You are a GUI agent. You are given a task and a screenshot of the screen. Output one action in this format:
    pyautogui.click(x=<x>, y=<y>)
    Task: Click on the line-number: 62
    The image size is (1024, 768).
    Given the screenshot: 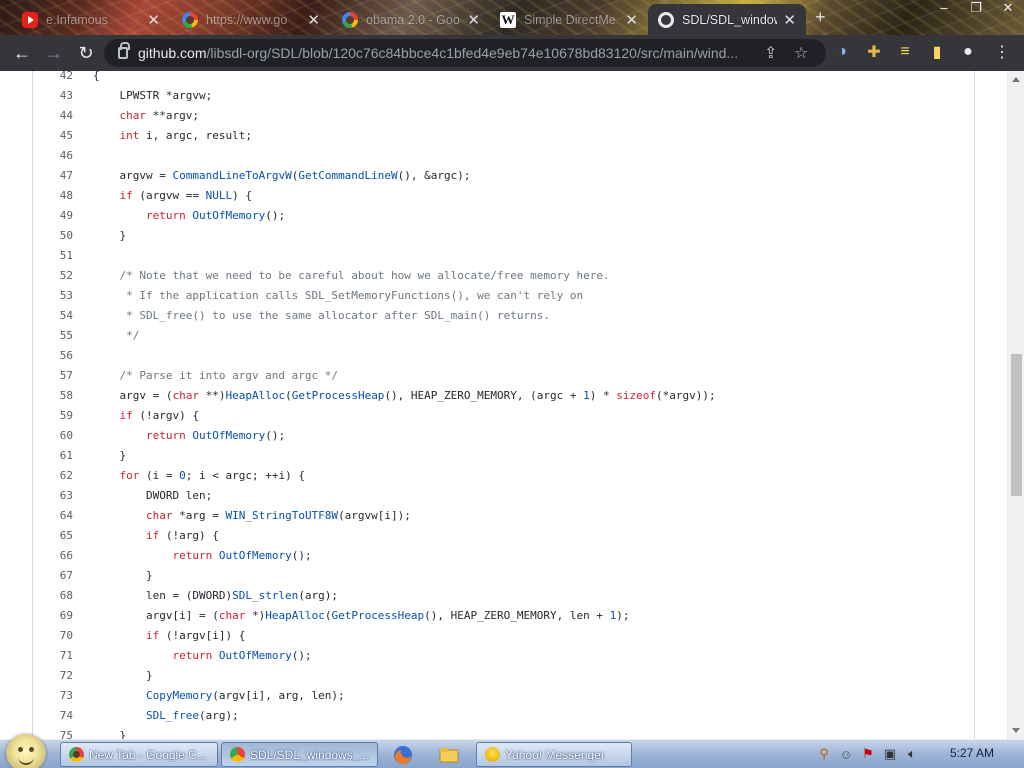 What is the action you would take?
    pyautogui.click(x=52, y=476)
    